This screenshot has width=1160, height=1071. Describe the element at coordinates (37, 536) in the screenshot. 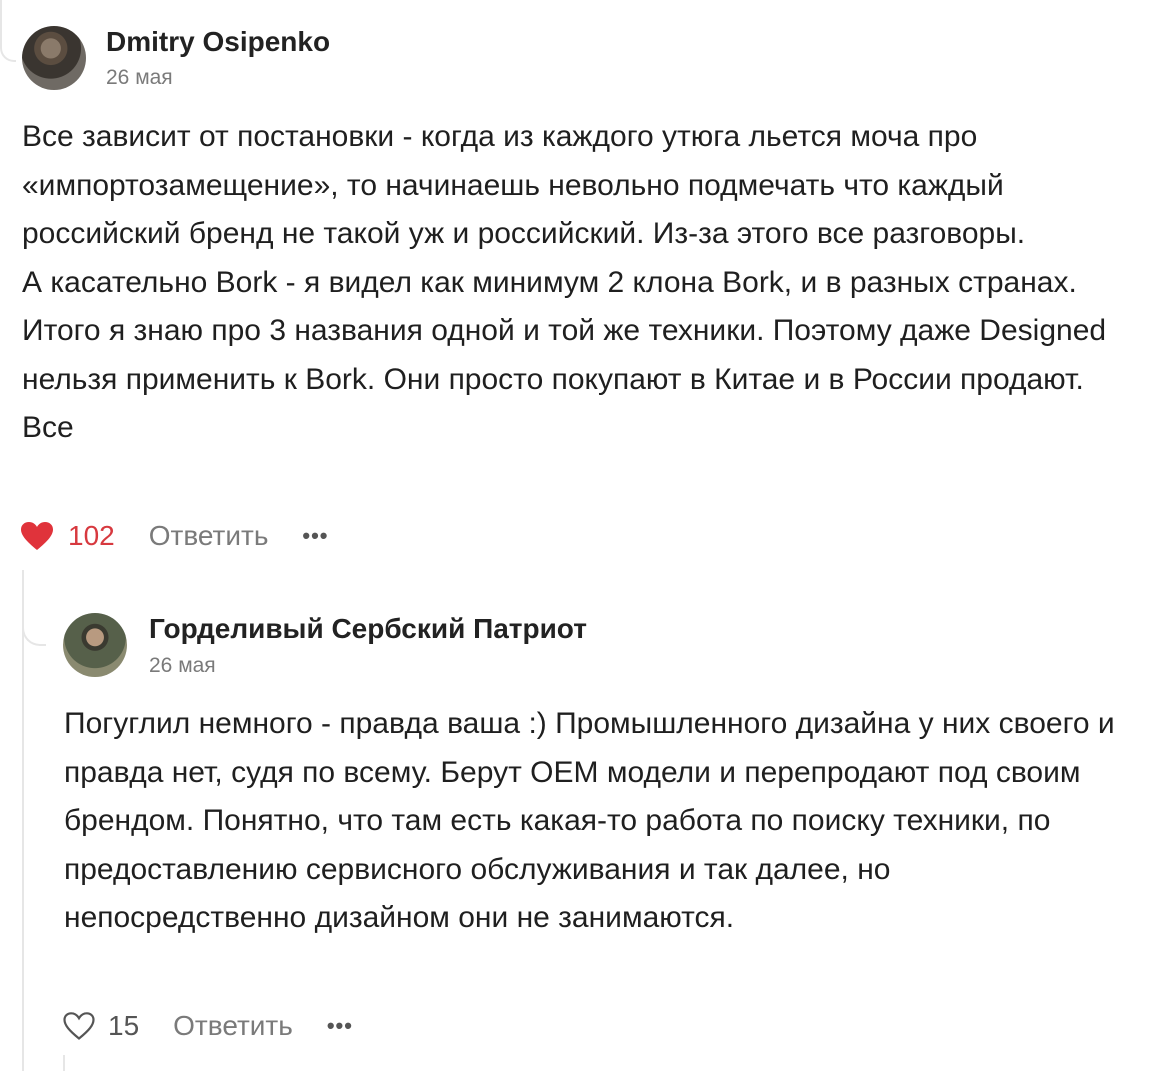

I see `heart-filled-icon` at that location.